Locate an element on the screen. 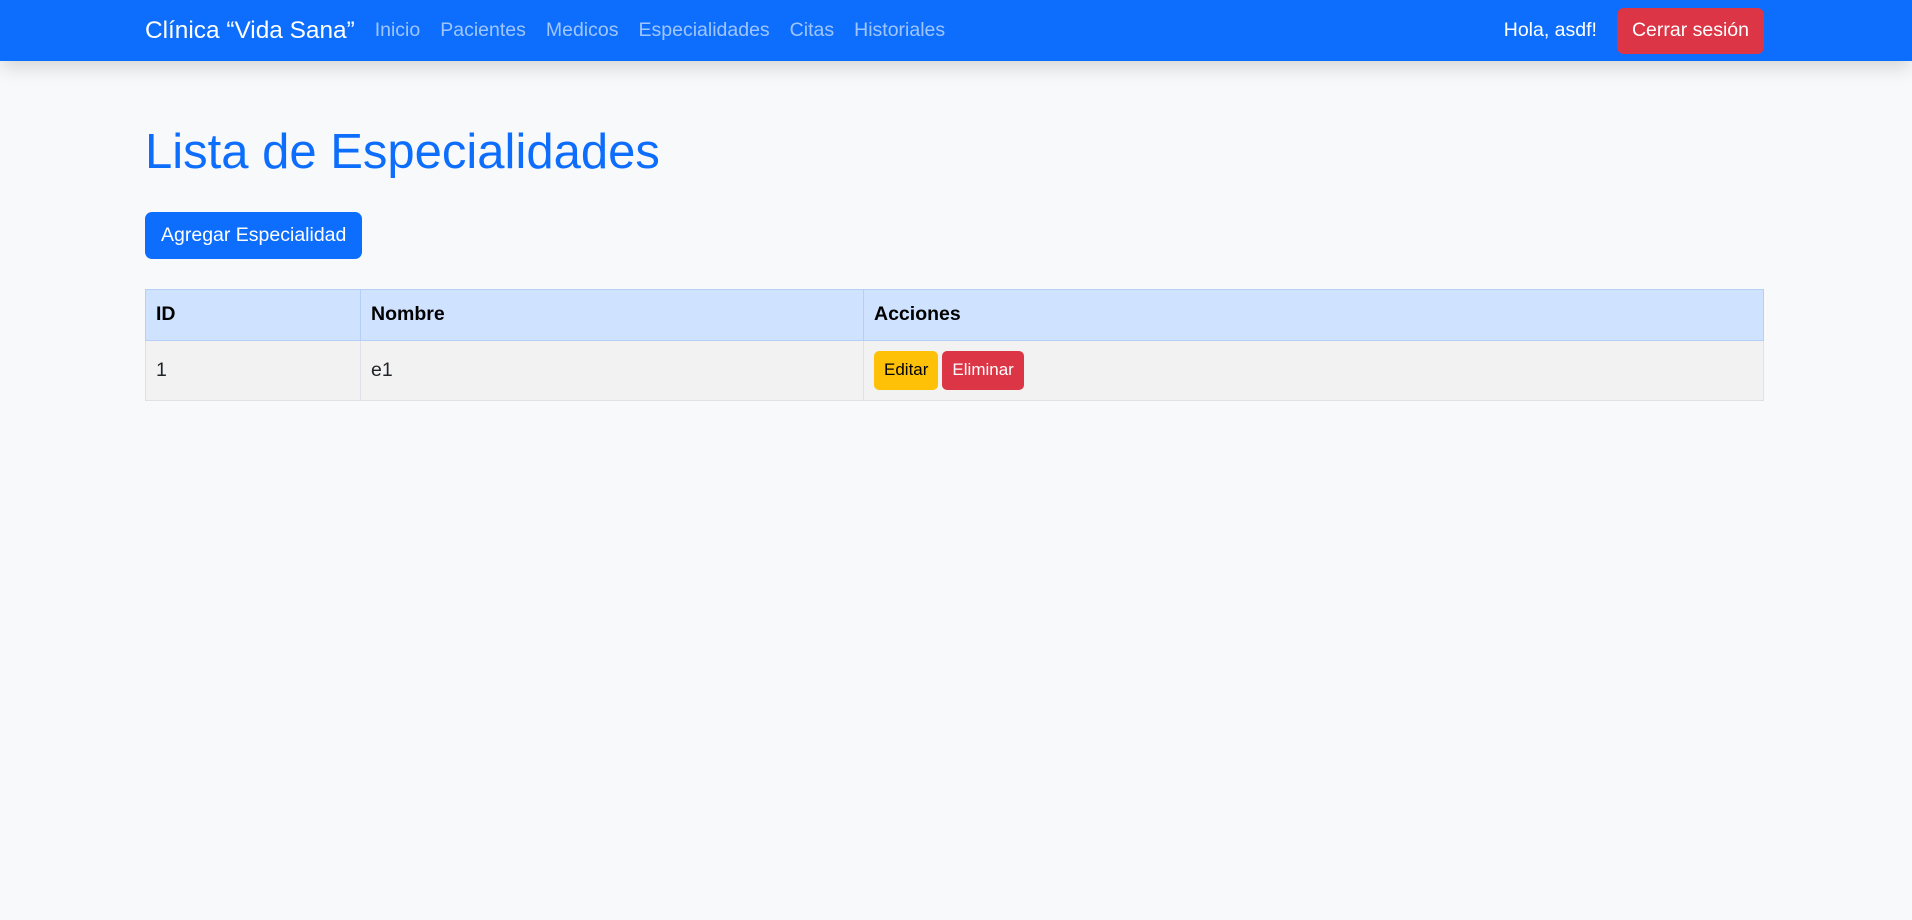 The height and width of the screenshot is (920, 1912). header-nombre: Nombre is located at coordinates (612, 314).